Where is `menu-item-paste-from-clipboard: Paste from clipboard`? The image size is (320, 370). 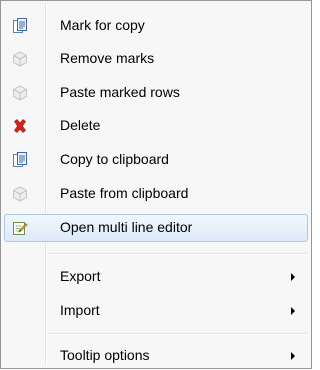
menu-item-paste-from-clipboard: Paste from clipboard is located at coordinates (156, 194).